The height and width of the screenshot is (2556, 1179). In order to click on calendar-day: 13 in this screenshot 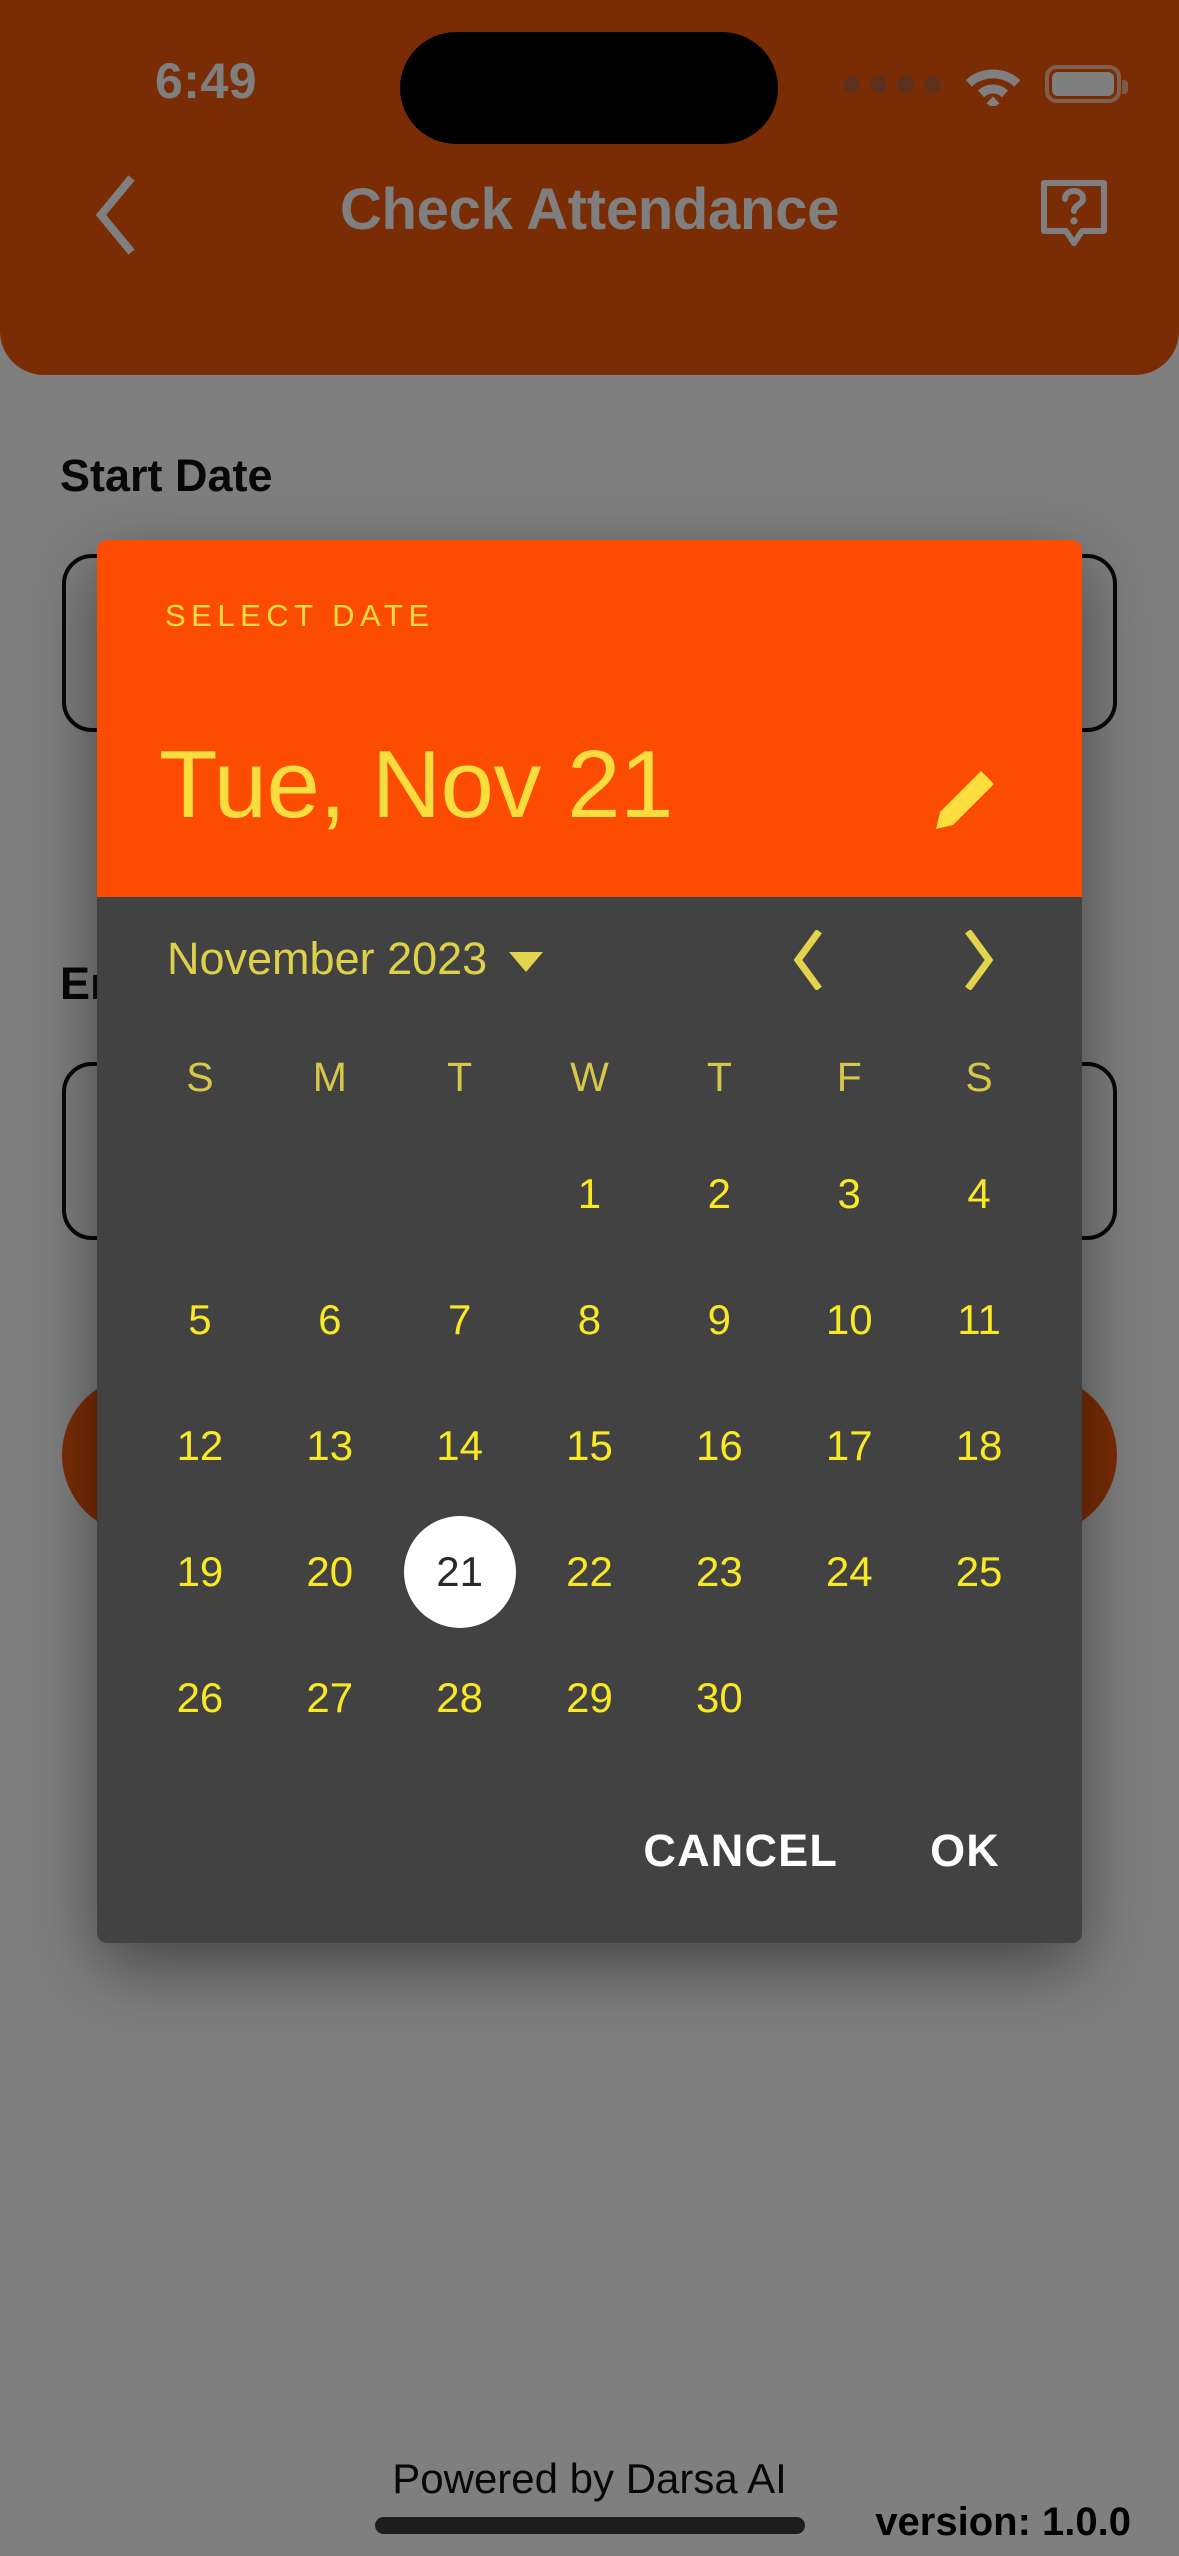, I will do `click(330, 1446)`.